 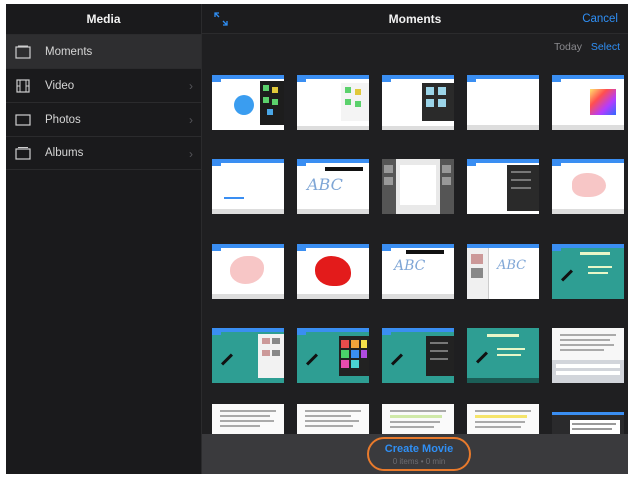 What do you see at coordinates (103, 19) in the screenshot?
I see `sidebar-title: Media` at bounding box center [103, 19].